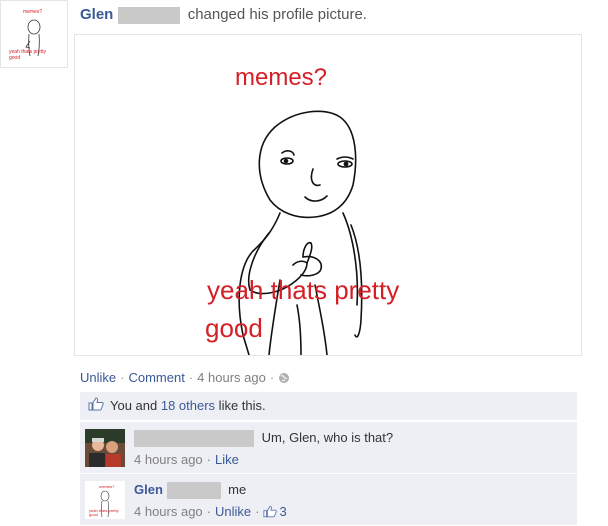 The width and height of the screenshot is (608, 526). I want to click on comment-like-link: Like, so click(227, 459).